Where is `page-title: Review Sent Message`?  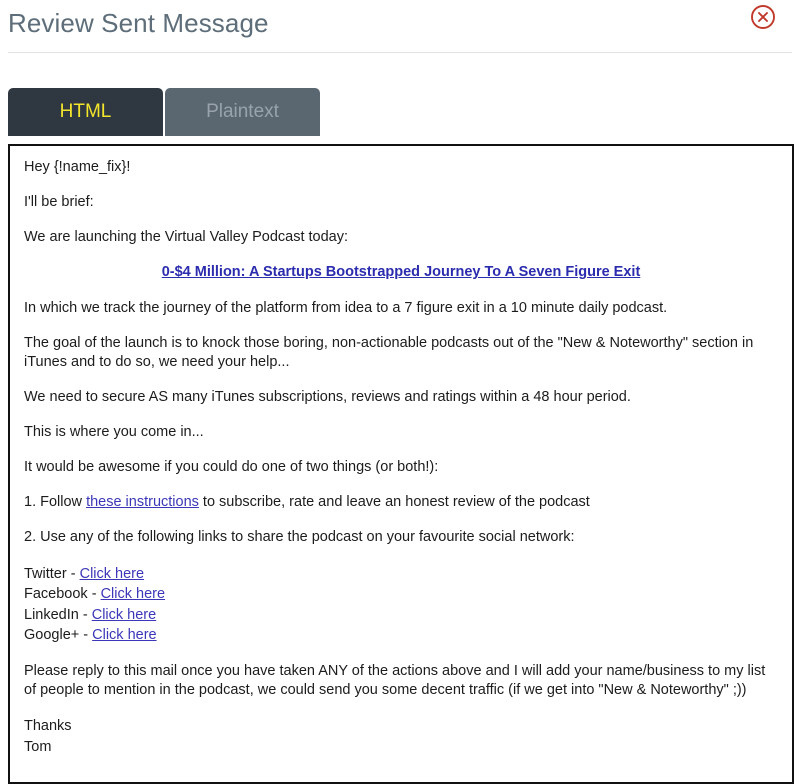
page-title: Review Sent Message is located at coordinates (138, 23).